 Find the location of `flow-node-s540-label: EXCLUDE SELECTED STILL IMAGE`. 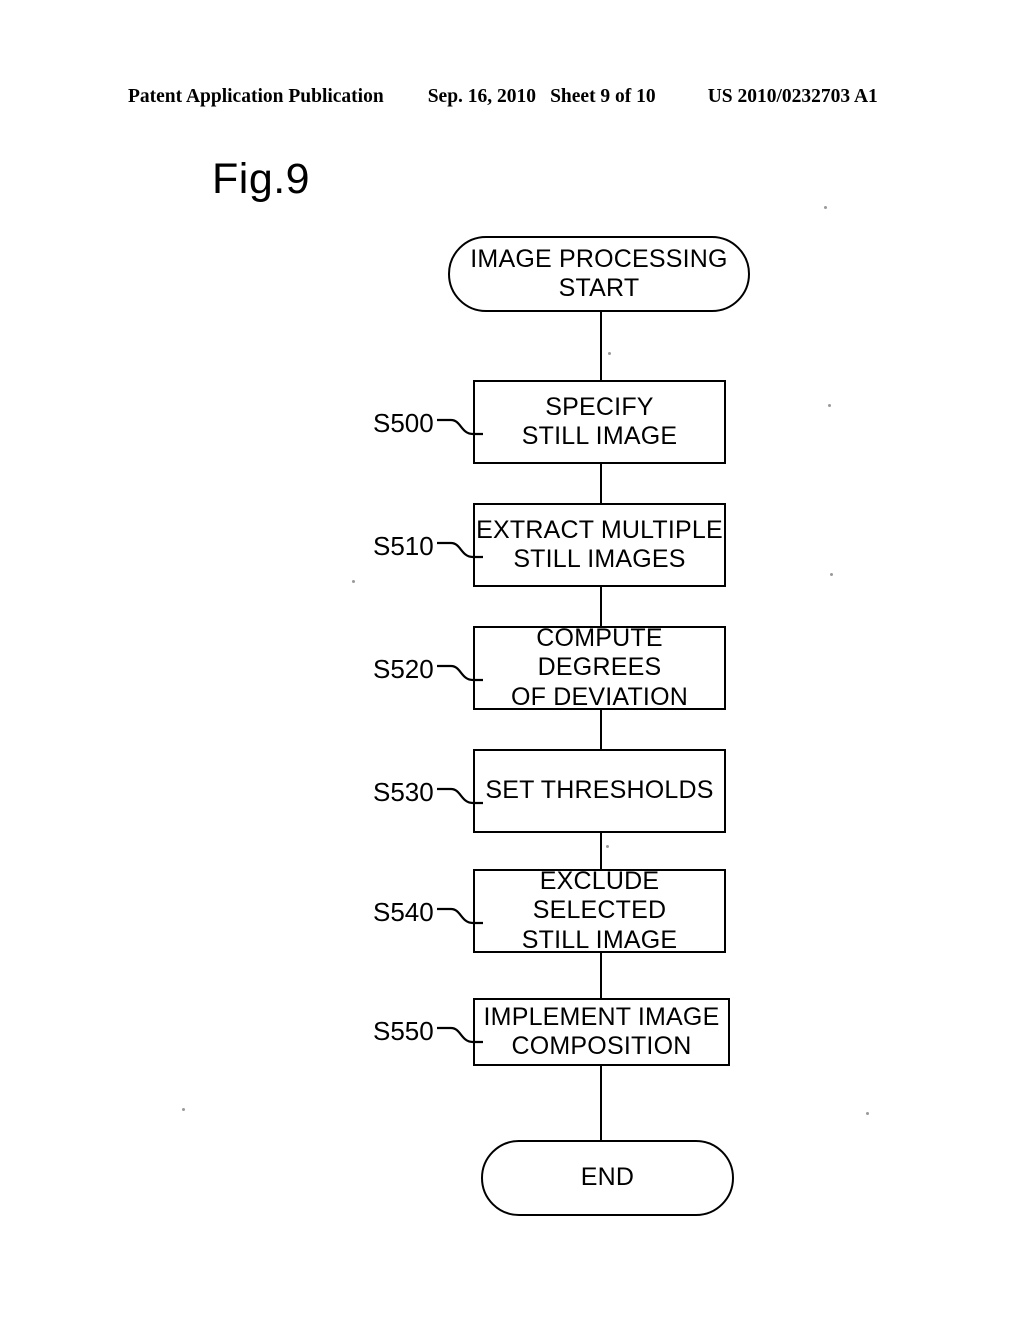

flow-node-s540-label: EXCLUDE SELECTED STILL IMAGE is located at coordinates (599, 910).